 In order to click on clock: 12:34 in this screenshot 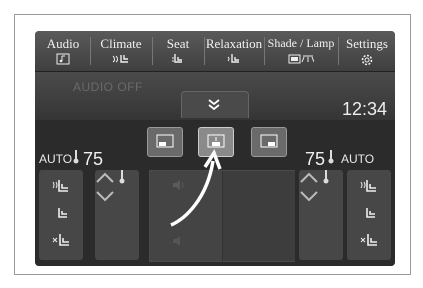, I will do `click(364, 109)`.